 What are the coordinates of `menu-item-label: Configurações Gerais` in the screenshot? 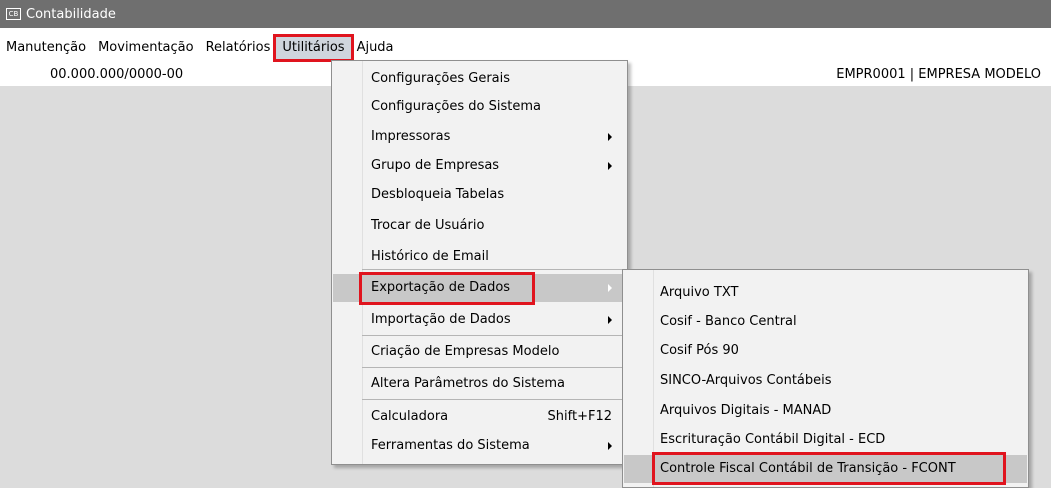 It's located at (441, 78).